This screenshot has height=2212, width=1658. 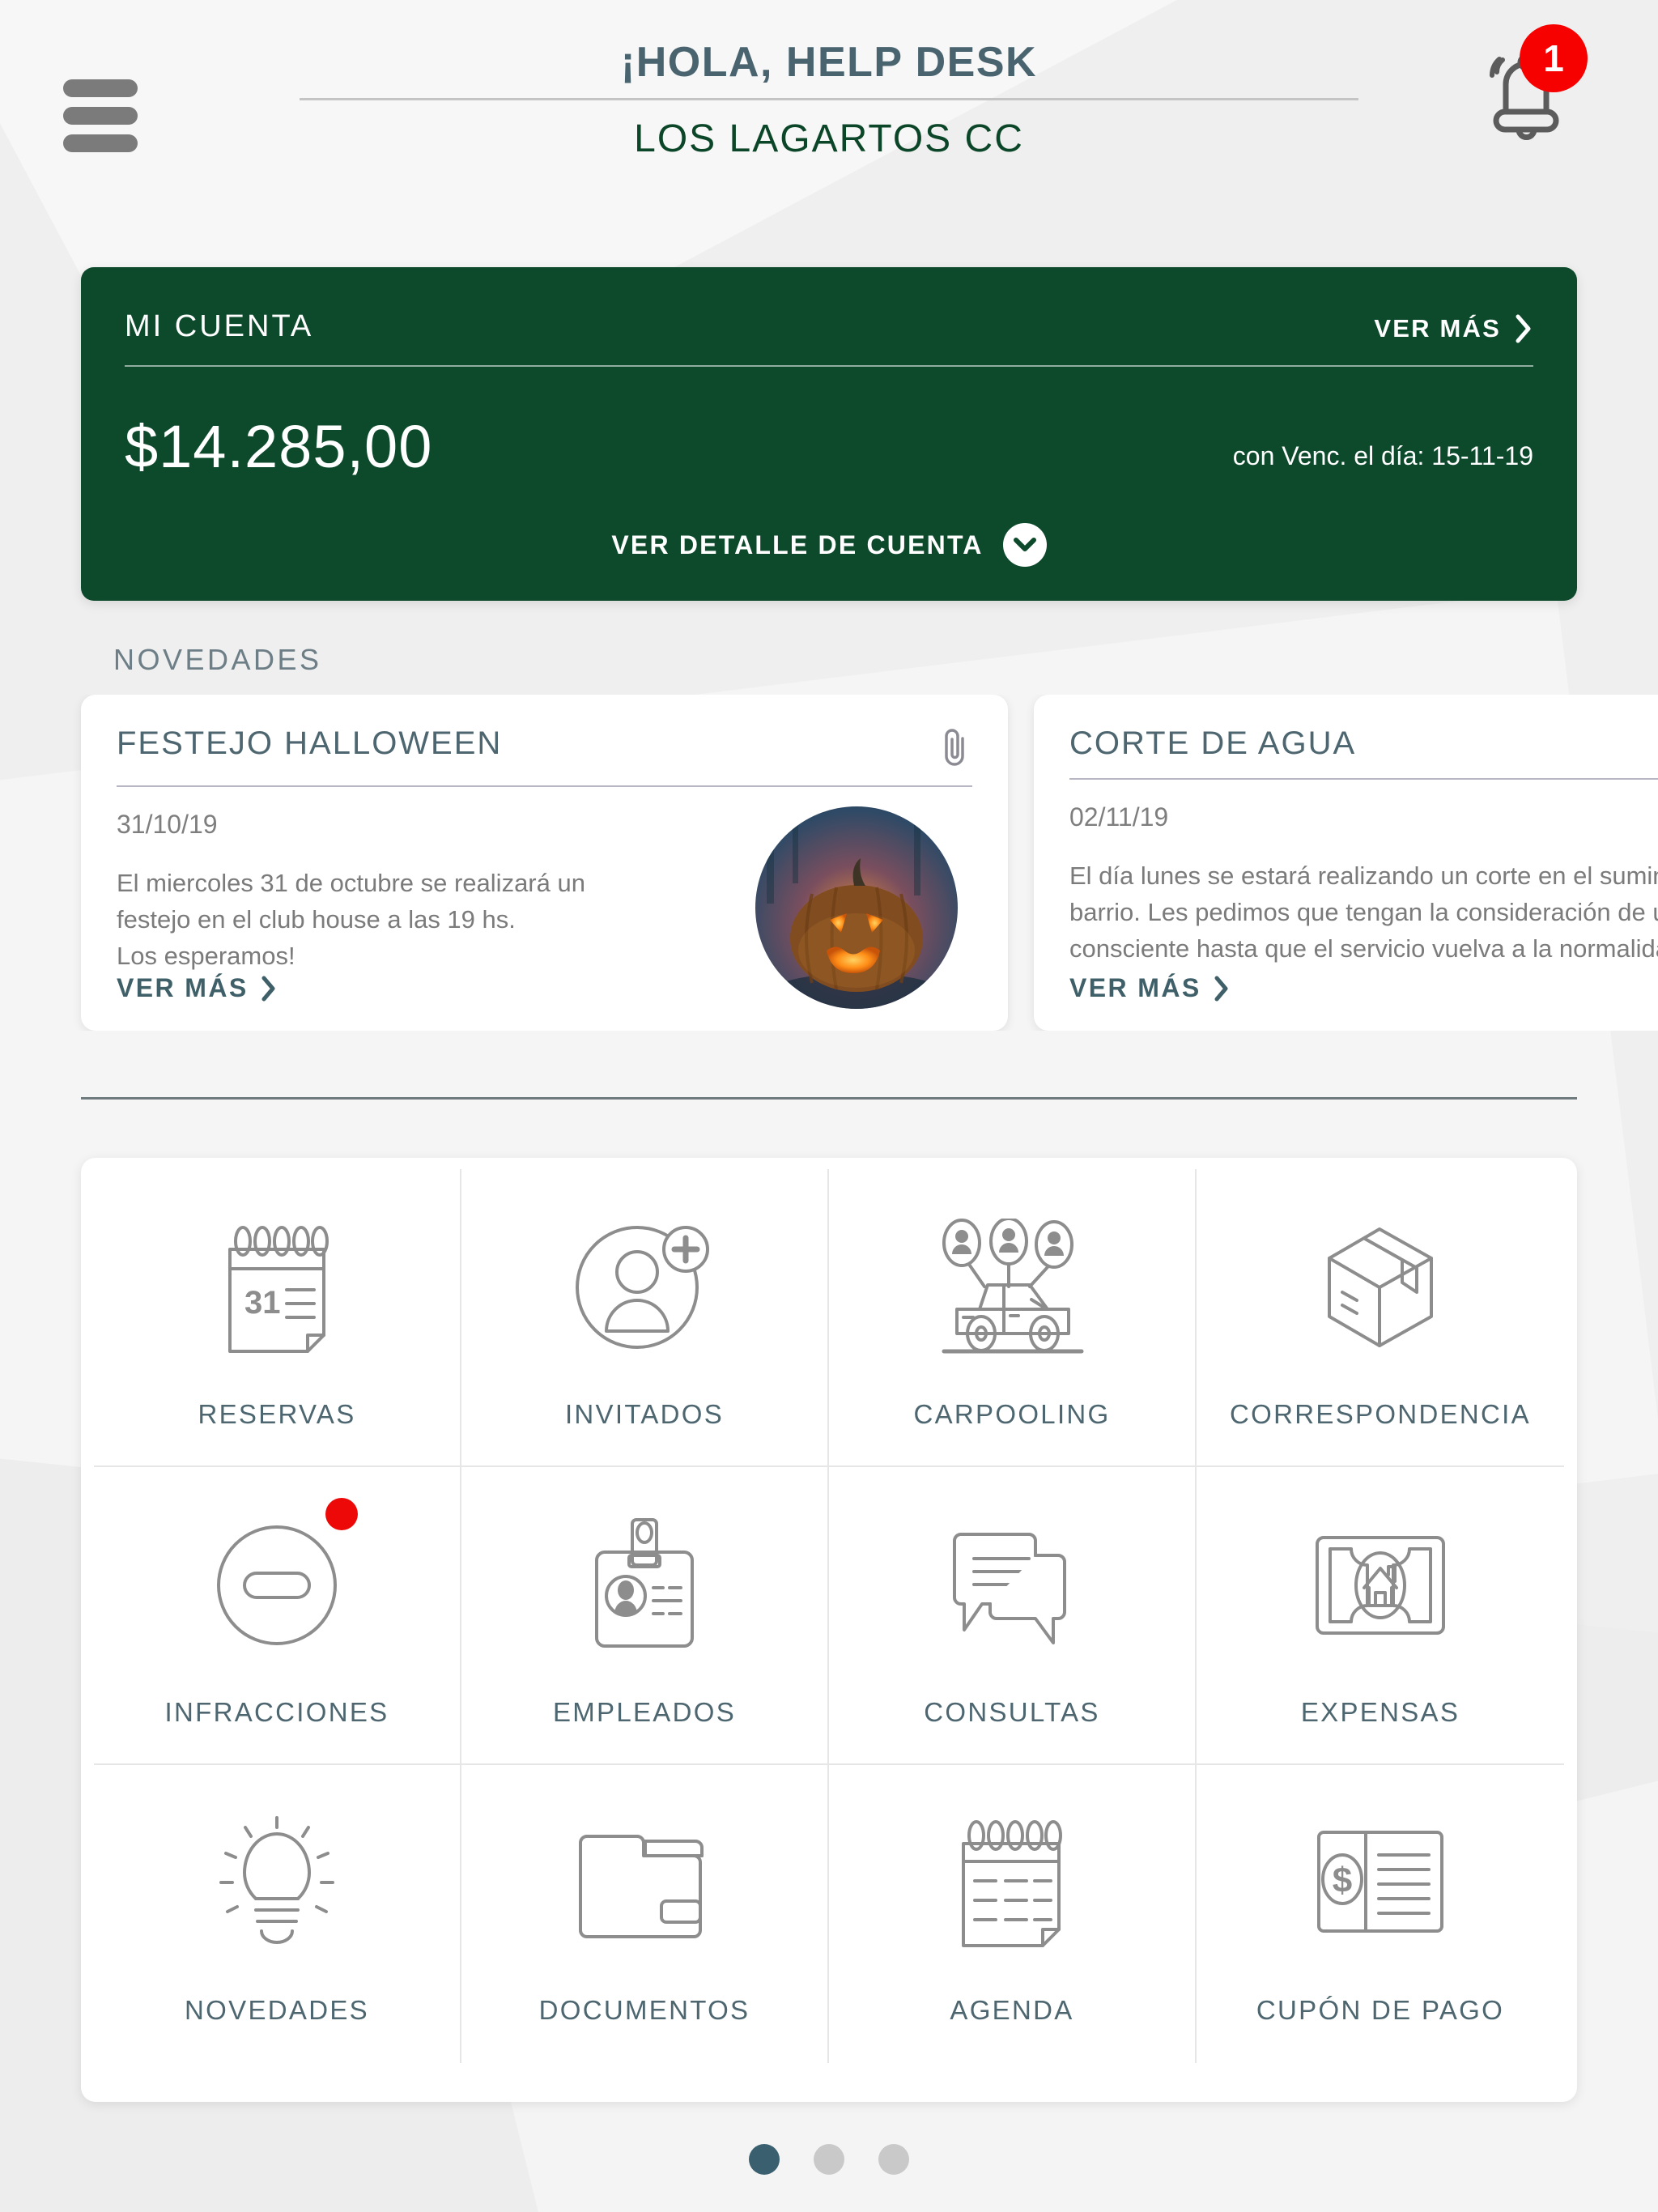 I want to click on menu-item-label: CUPÓN DE PAGO, so click(x=1380, y=2010).